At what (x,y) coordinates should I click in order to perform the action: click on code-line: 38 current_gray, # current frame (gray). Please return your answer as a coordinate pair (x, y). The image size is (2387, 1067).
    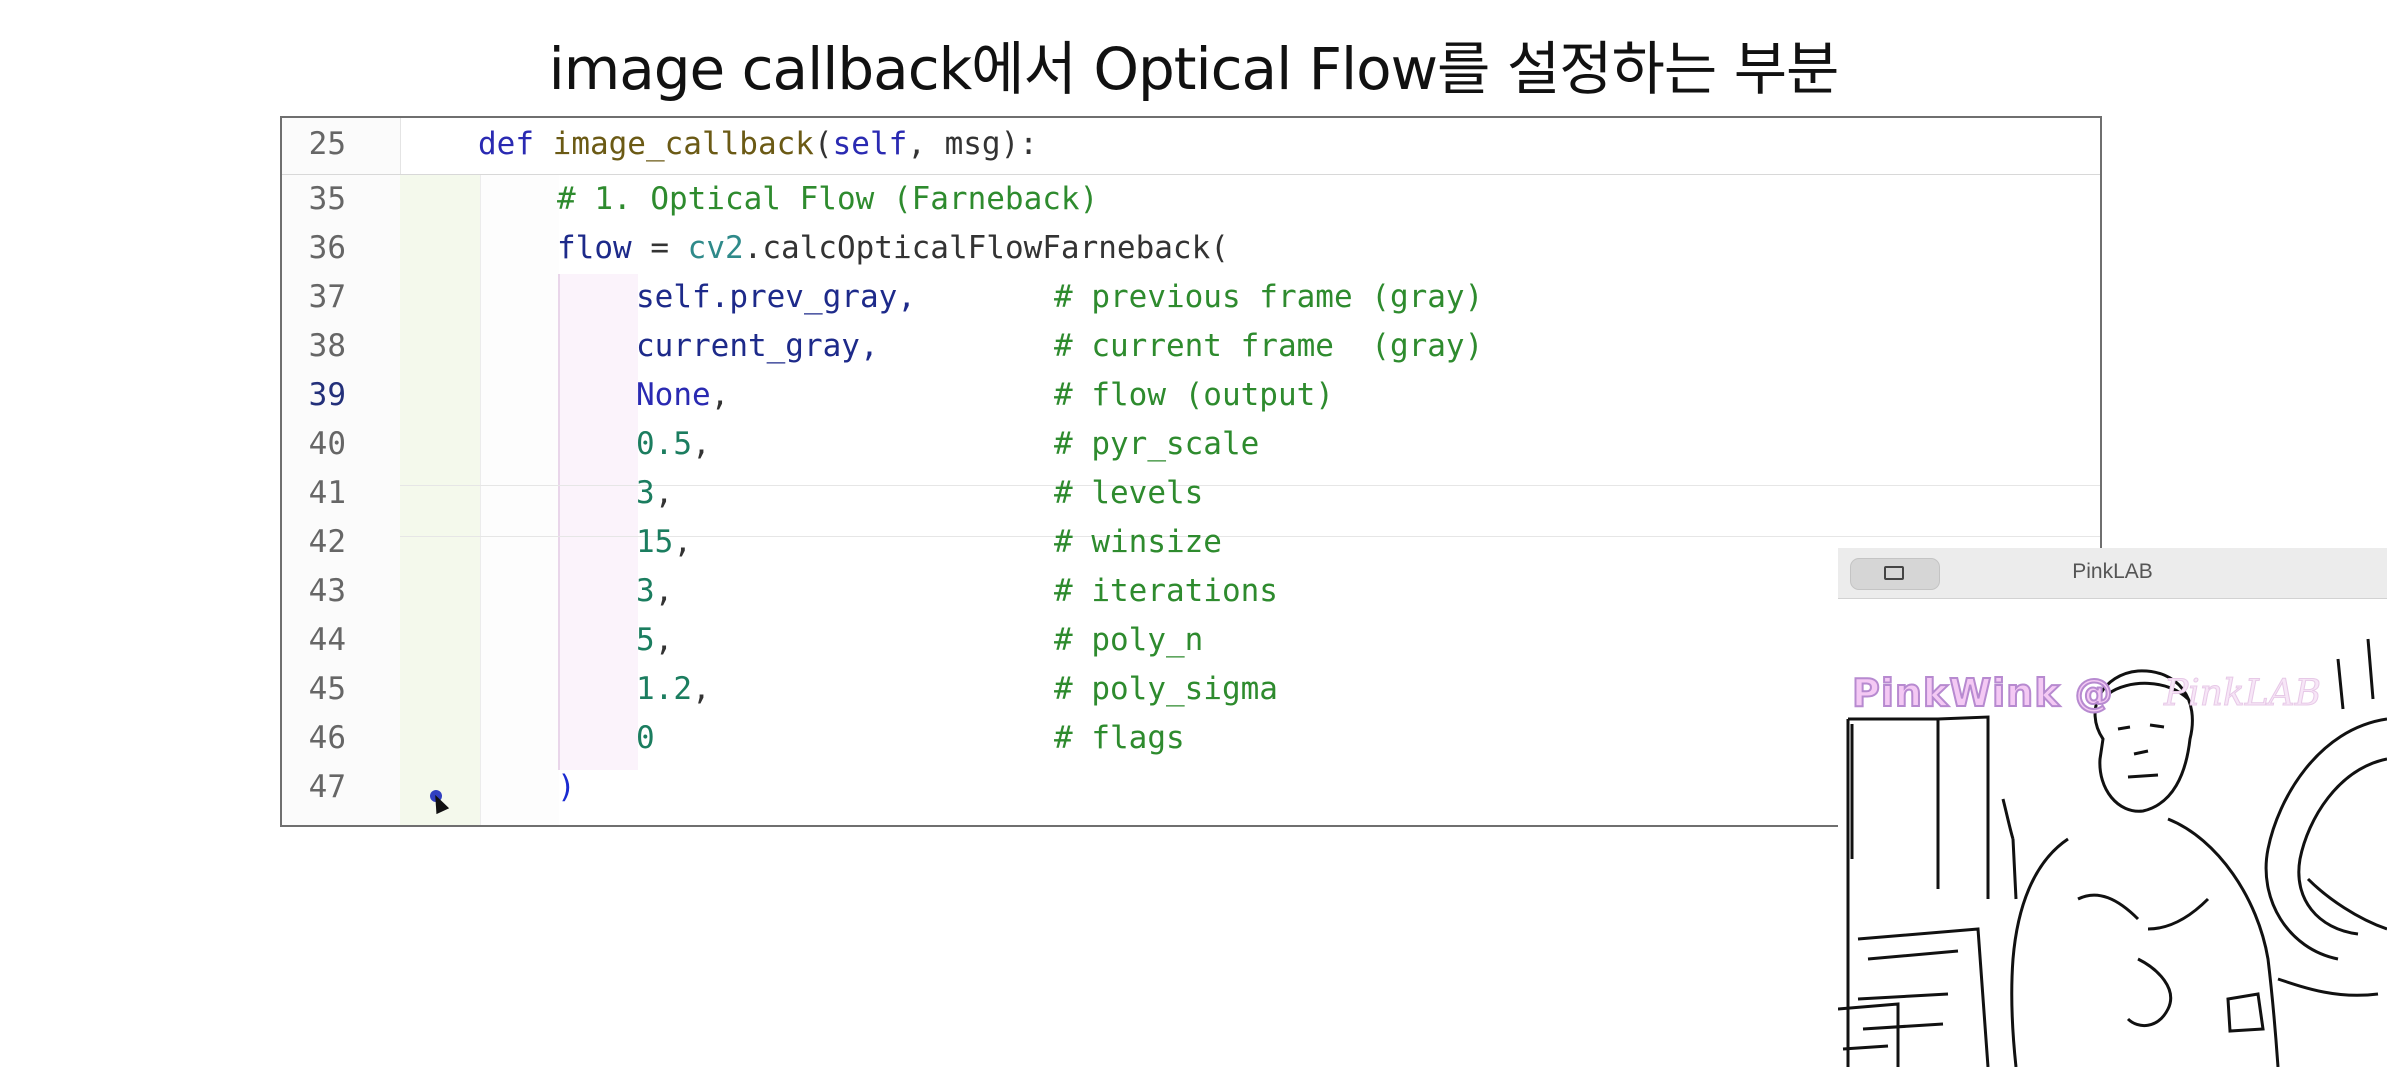
    Looking at the image, I should click on (1182, 346).